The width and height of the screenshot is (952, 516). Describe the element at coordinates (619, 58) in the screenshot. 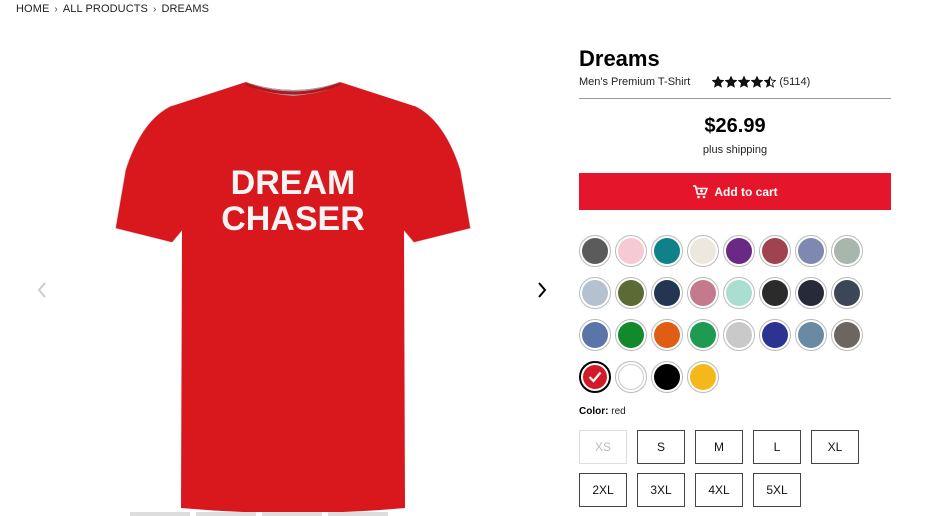

I see `product-title: Dreams` at that location.